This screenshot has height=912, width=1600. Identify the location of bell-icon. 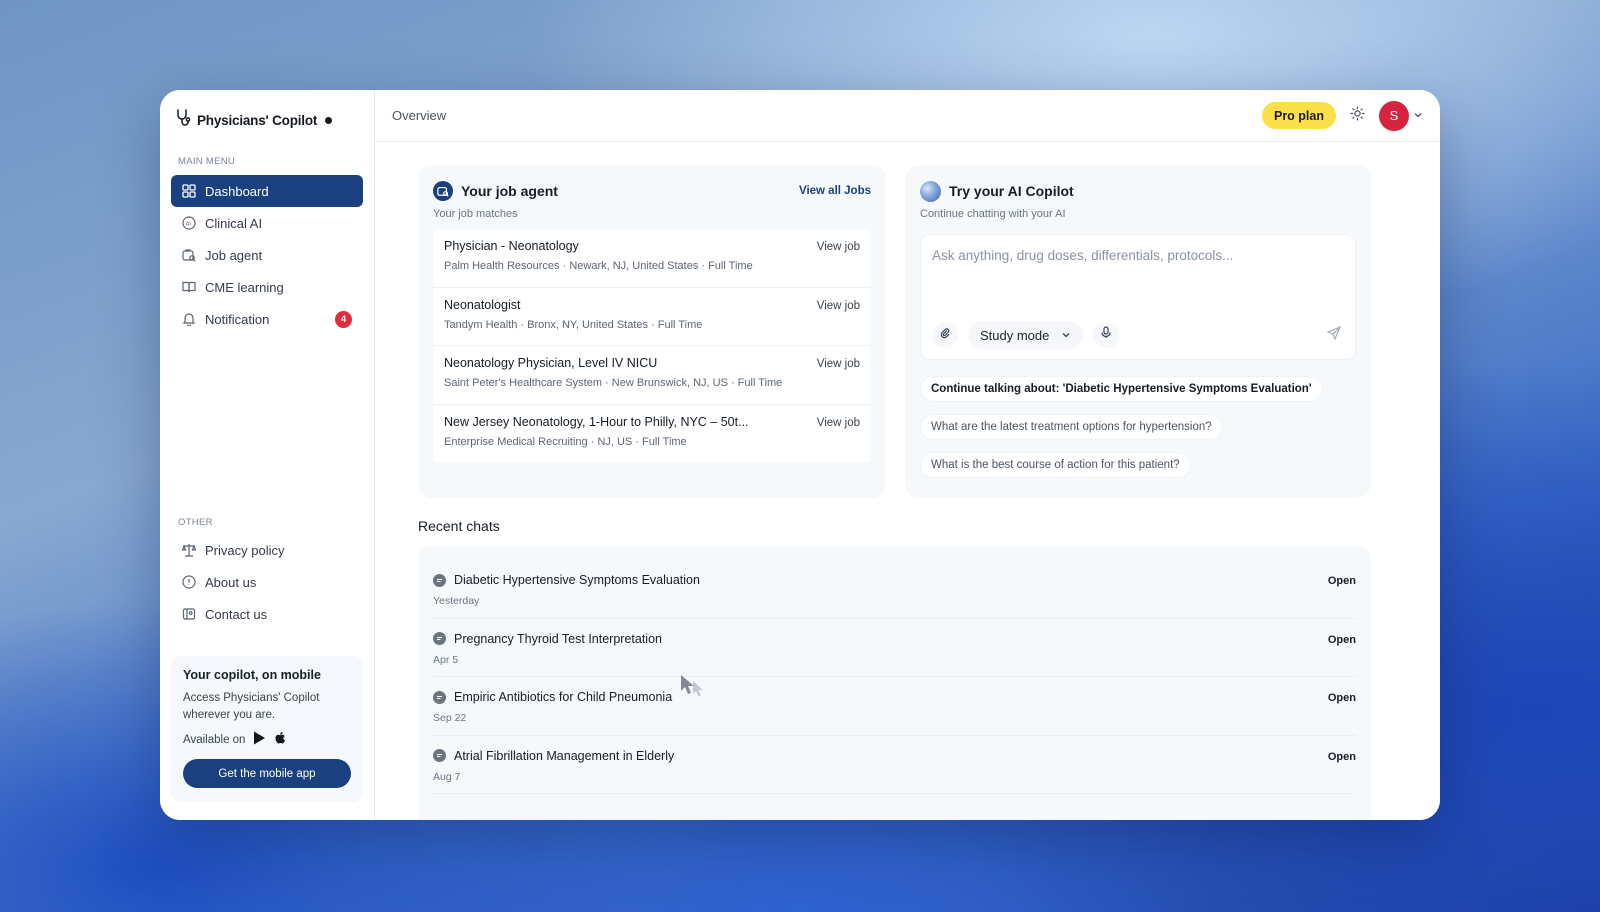
(189, 319).